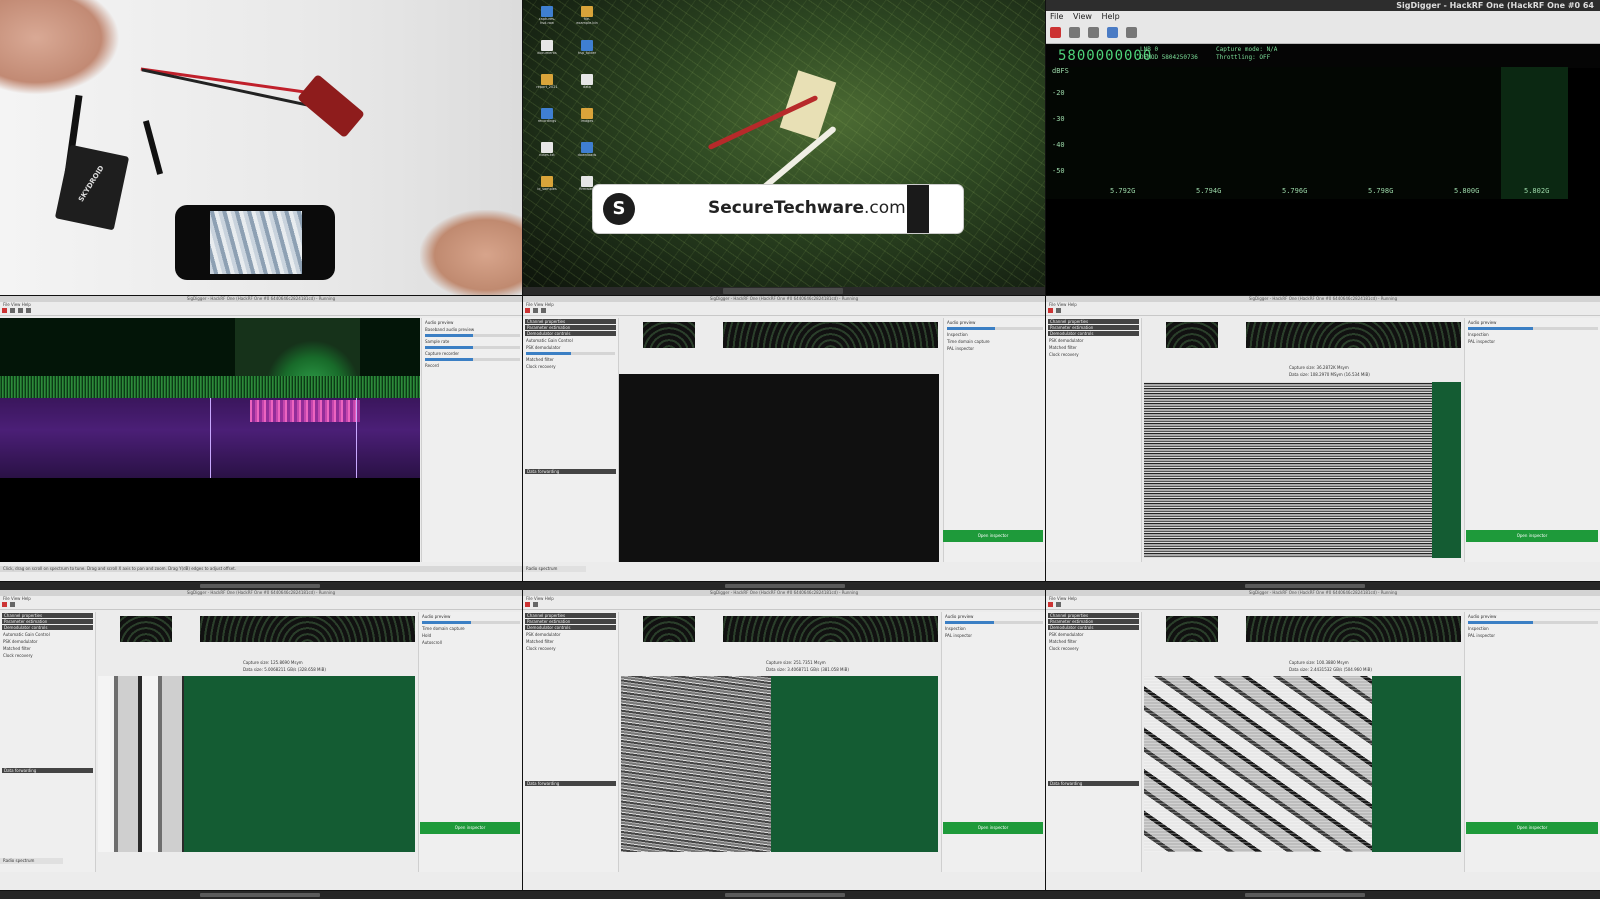  Describe the element at coordinates (541, 366) in the screenshot. I see `clock-recovery-label: Clock recovery` at that location.